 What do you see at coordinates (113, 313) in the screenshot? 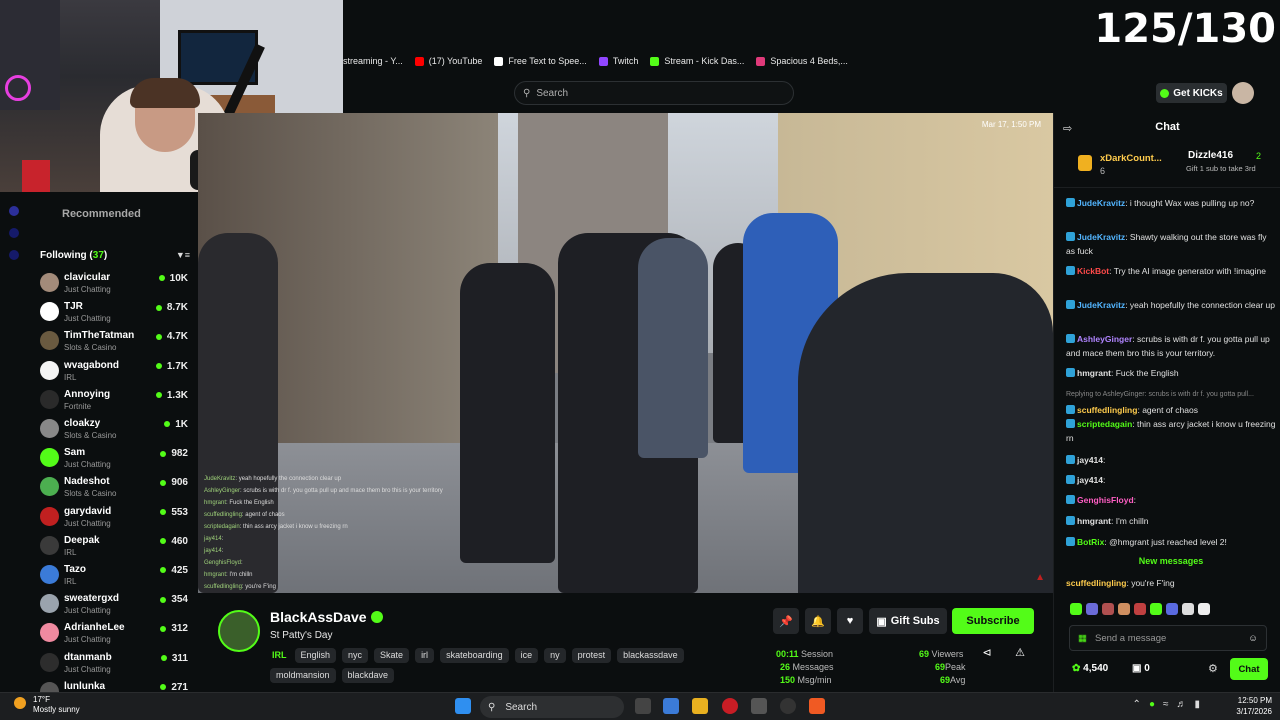
I see `sidebar-channel: TJR Just Chatting 8.7K` at bounding box center [113, 313].